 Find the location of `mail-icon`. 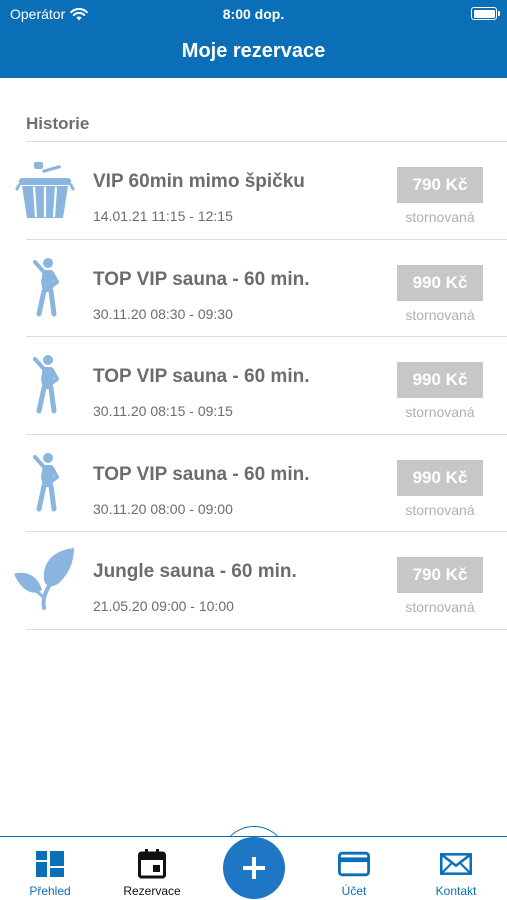

mail-icon is located at coordinates (456, 864).